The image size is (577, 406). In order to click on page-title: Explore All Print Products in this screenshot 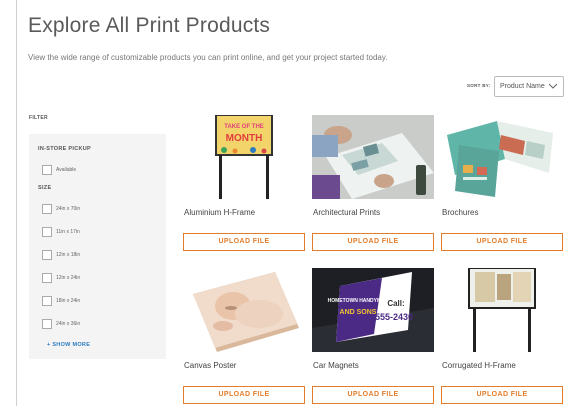, I will do `click(149, 25)`.